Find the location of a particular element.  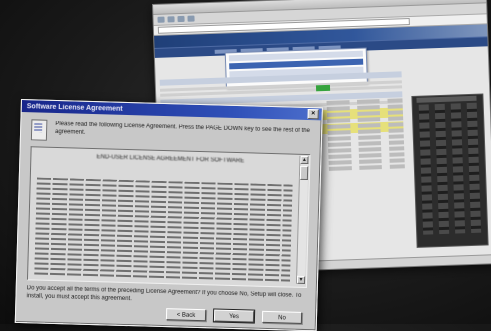

back-button: < Back is located at coordinates (186, 315).